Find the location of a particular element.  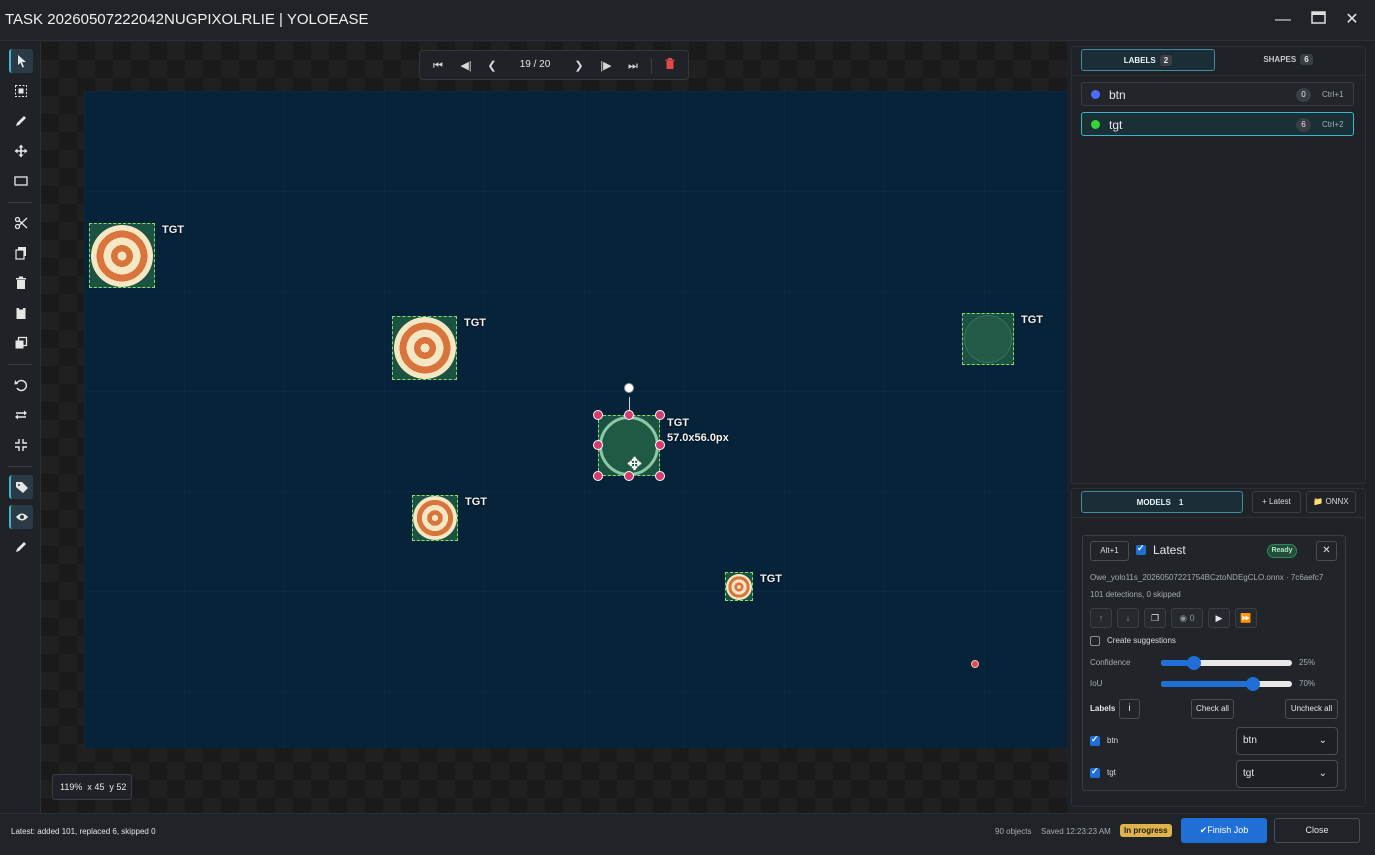

confidence-slider is located at coordinates (1226, 663).